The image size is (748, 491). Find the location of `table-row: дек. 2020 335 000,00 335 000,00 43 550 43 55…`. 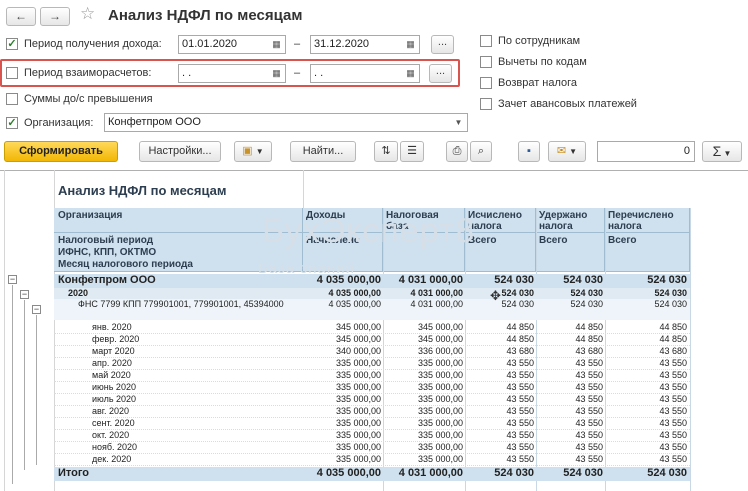

table-row: дек. 2020 335 000,00 335 000,00 43 550 43 55… is located at coordinates (372, 460).